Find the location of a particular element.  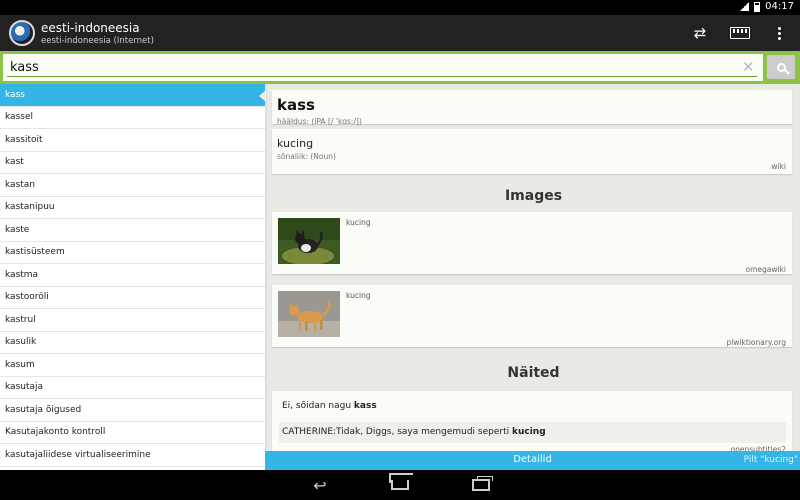

word-list-item: kass is located at coordinates (132, 95).